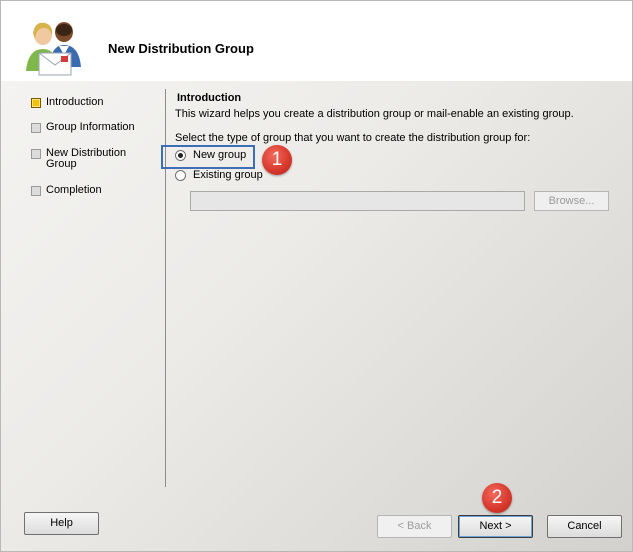 This screenshot has height=552, width=633. What do you see at coordinates (357, 201) in the screenshot?
I see `existing-group-field` at bounding box center [357, 201].